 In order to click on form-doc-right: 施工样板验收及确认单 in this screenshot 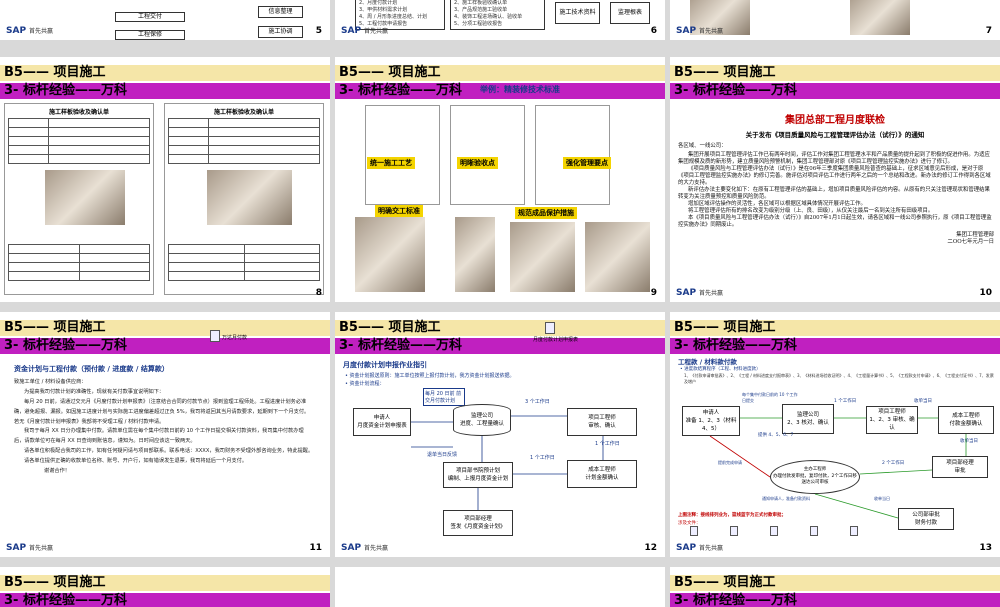, I will do `click(244, 199)`.